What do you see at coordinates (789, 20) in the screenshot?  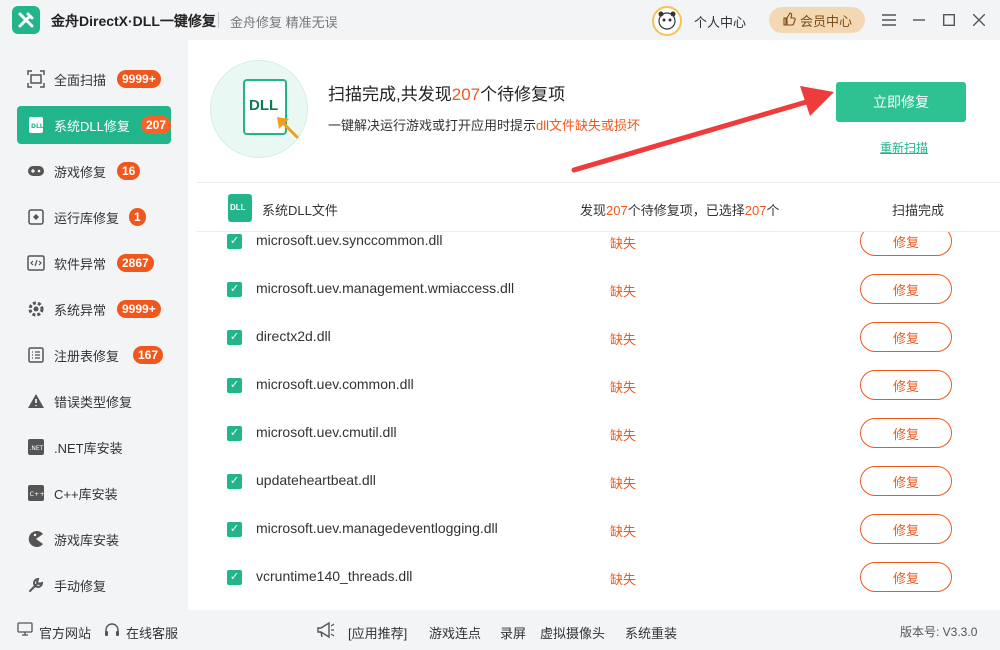 I see `thumbs-up-icon` at bounding box center [789, 20].